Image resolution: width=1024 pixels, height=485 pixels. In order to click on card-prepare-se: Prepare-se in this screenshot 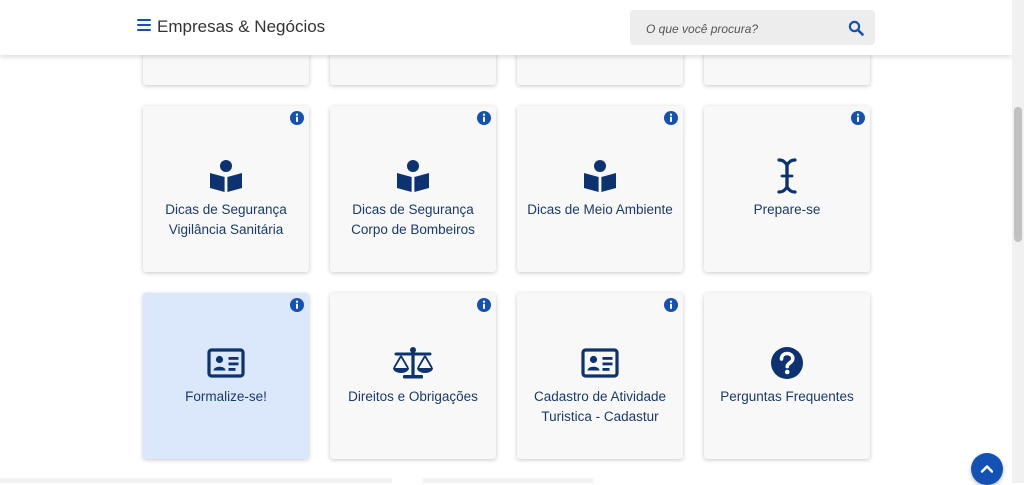, I will do `click(787, 189)`.